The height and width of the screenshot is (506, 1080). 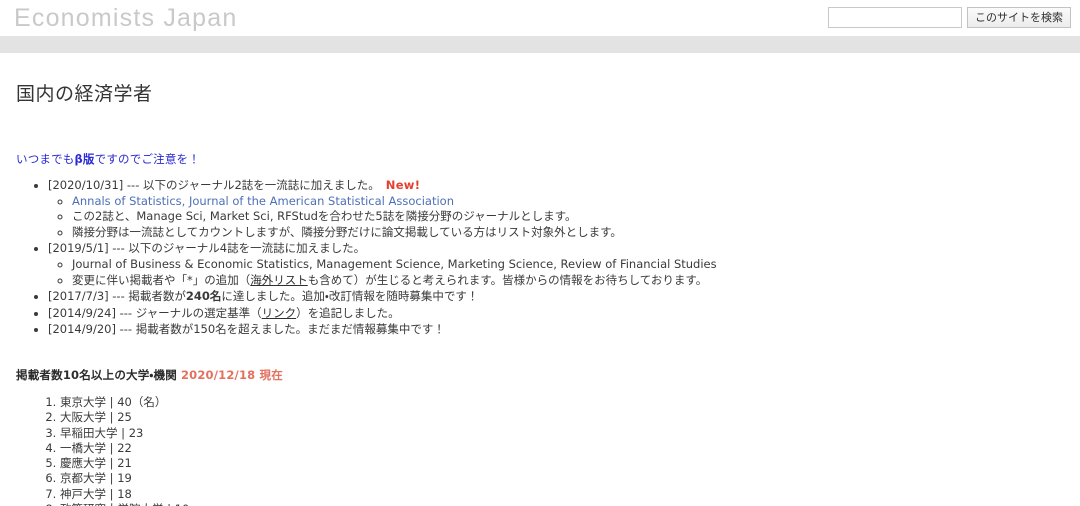 What do you see at coordinates (556, 314) in the screenshot?
I see `update-item: [2014/9/24] --- ジャーナルの選定基準（リンク）を追記しました。` at bounding box center [556, 314].